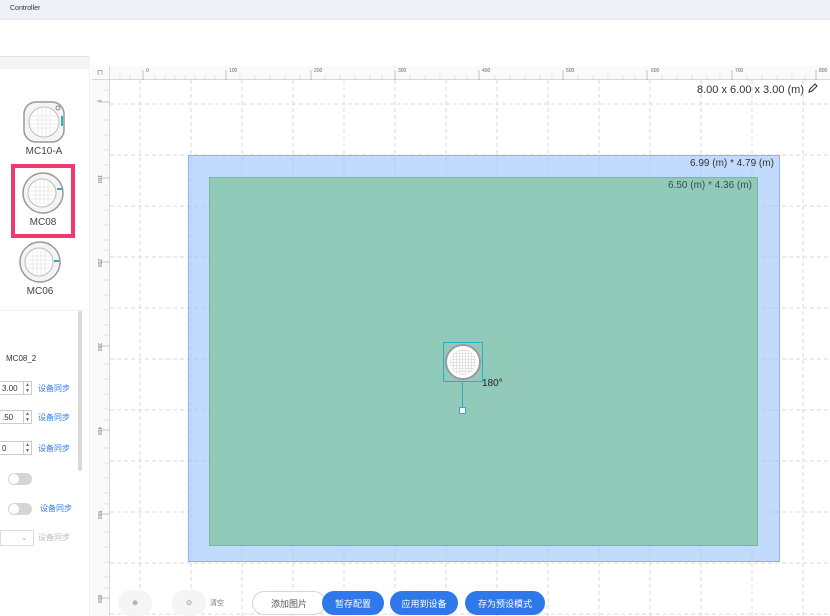  I want to click on clear-label: 清空, so click(217, 603).